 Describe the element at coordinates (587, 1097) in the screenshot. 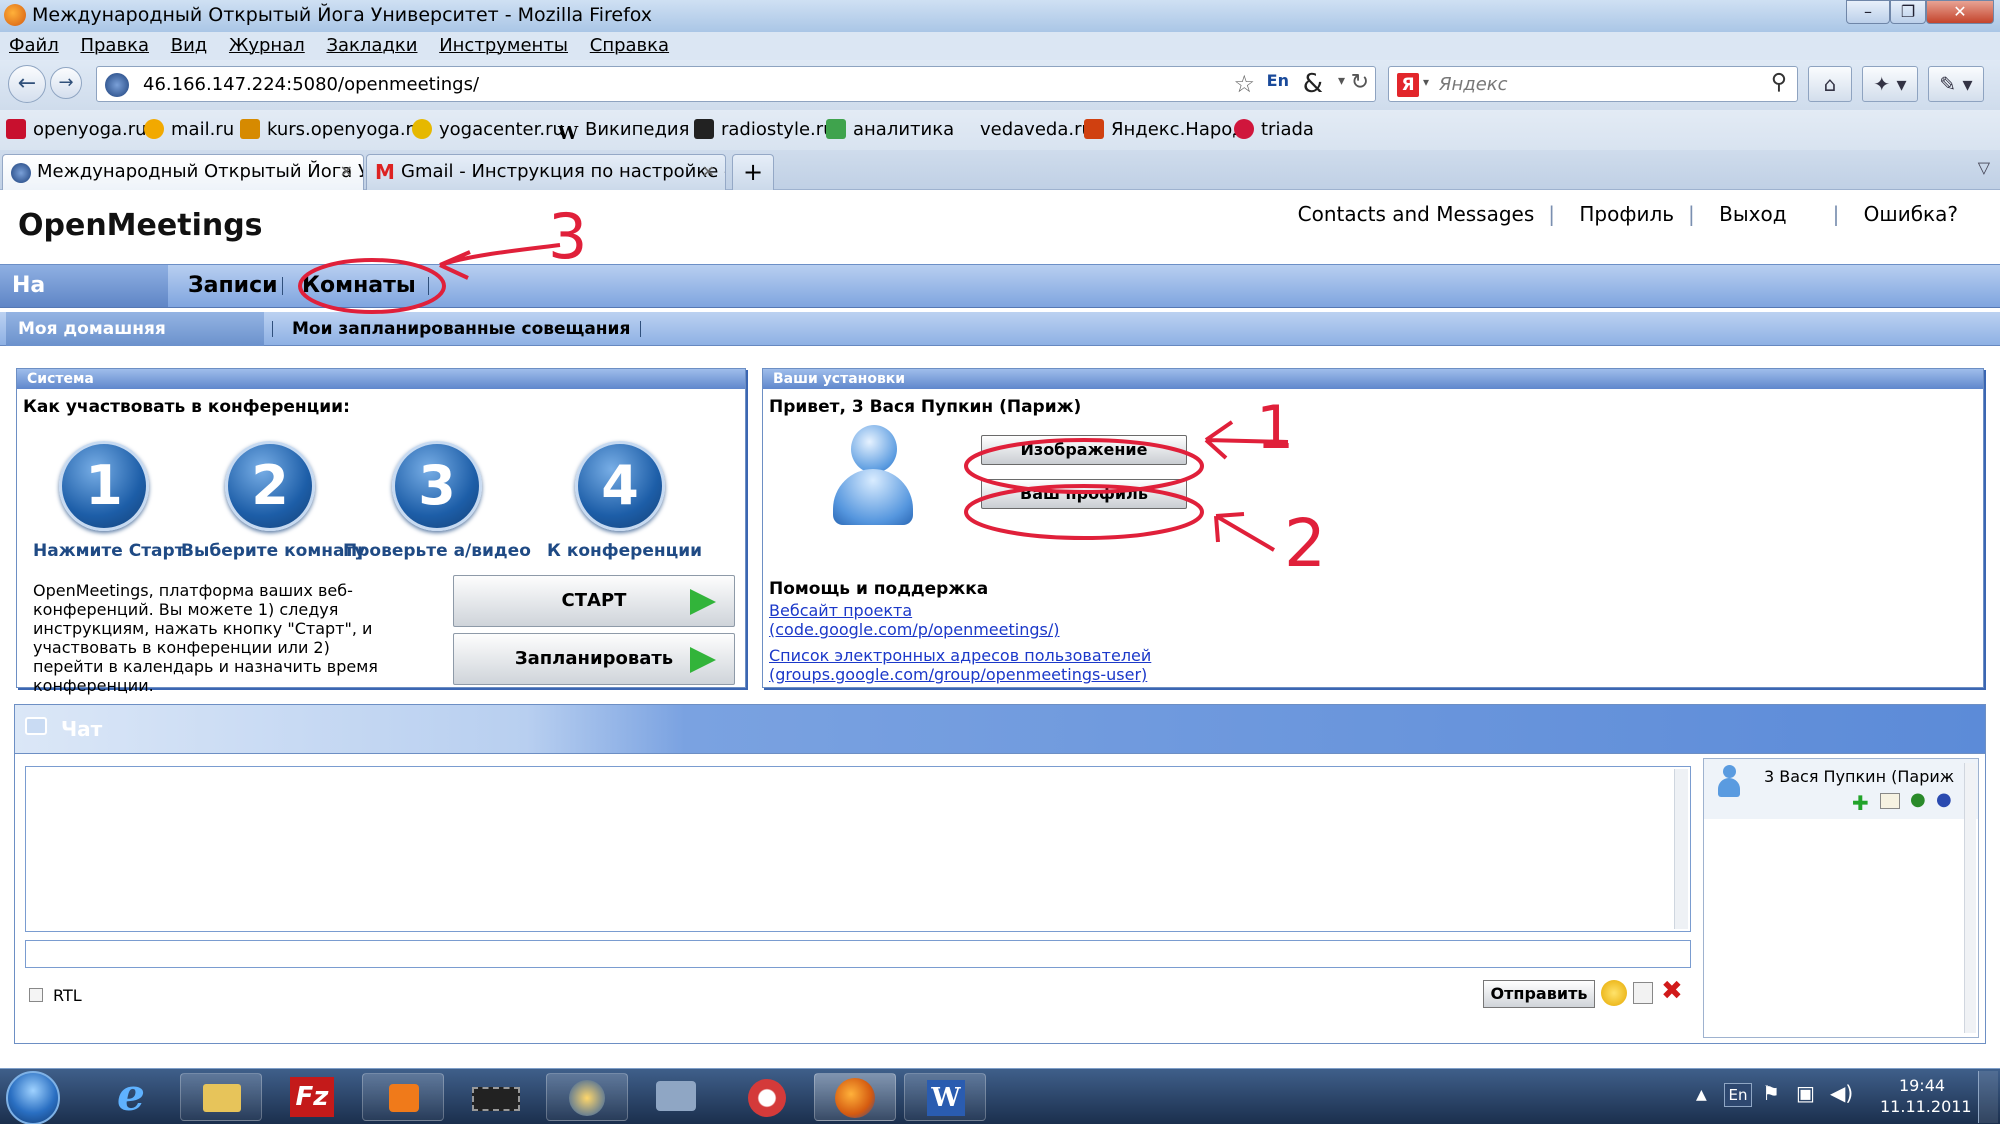

I see `media-center-icon` at that location.